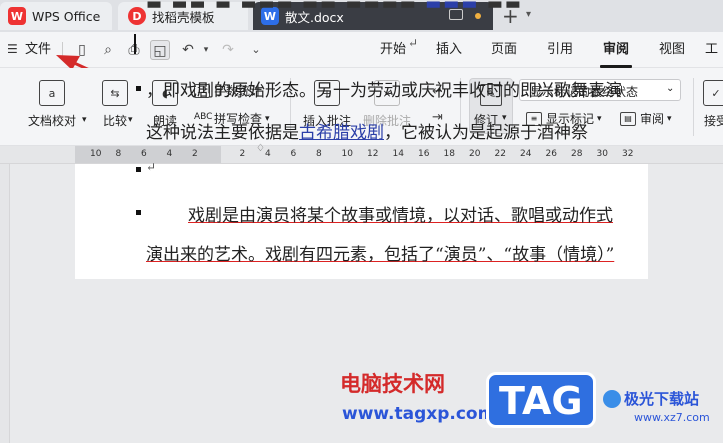 Image resolution: width=723 pixels, height=443 pixels. Describe the element at coordinates (652, 119) in the screenshot. I see `review-pane-label: 审阅` at that location.